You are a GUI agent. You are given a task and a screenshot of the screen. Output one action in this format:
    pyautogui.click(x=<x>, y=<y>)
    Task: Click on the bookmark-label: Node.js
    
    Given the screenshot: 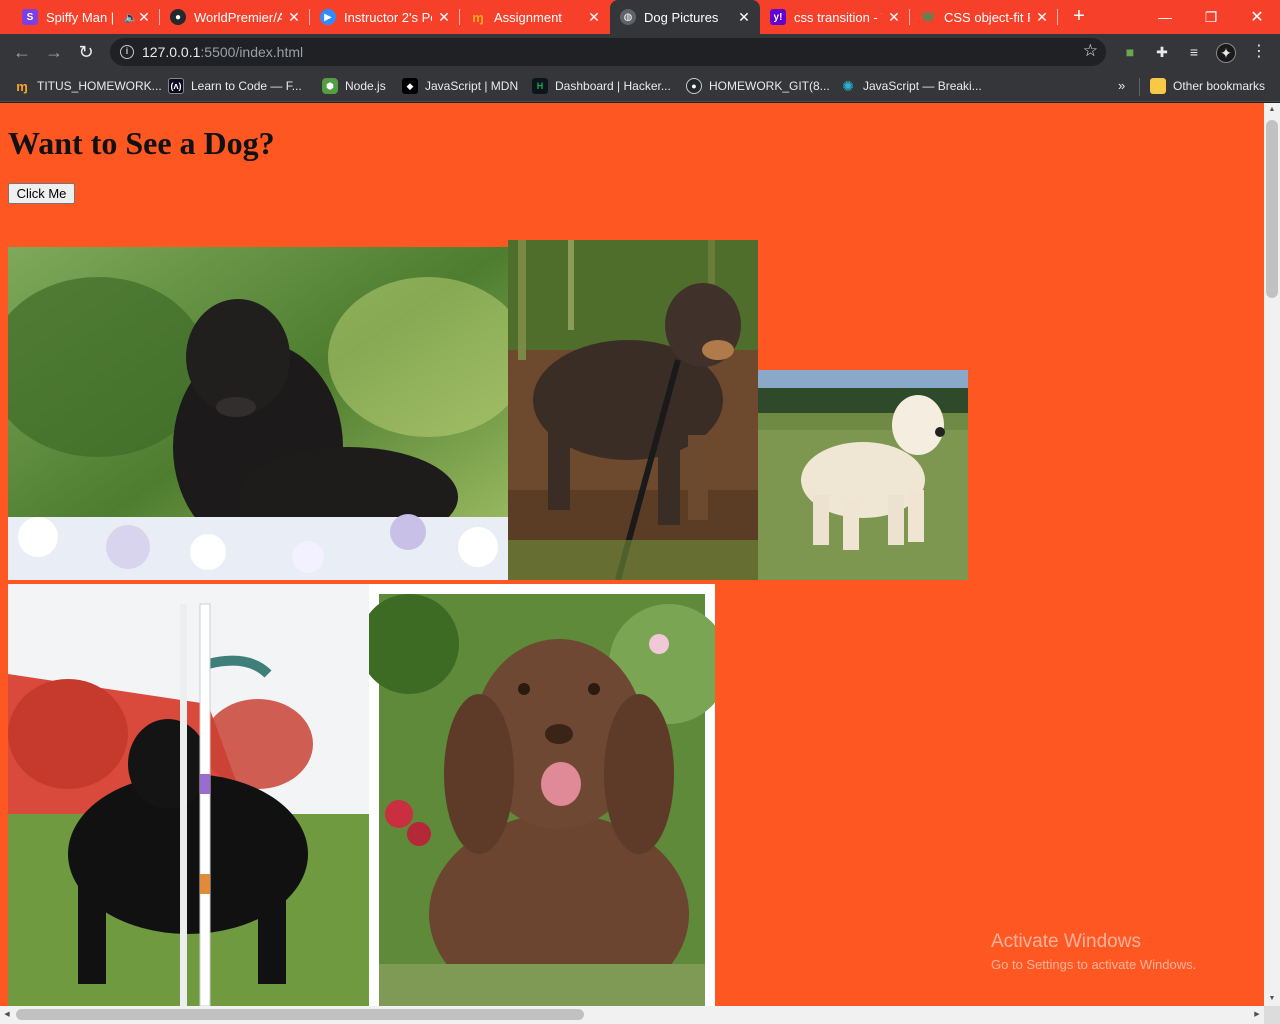 What is the action you would take?
    pyautogui.click(x=365, y=86)
    